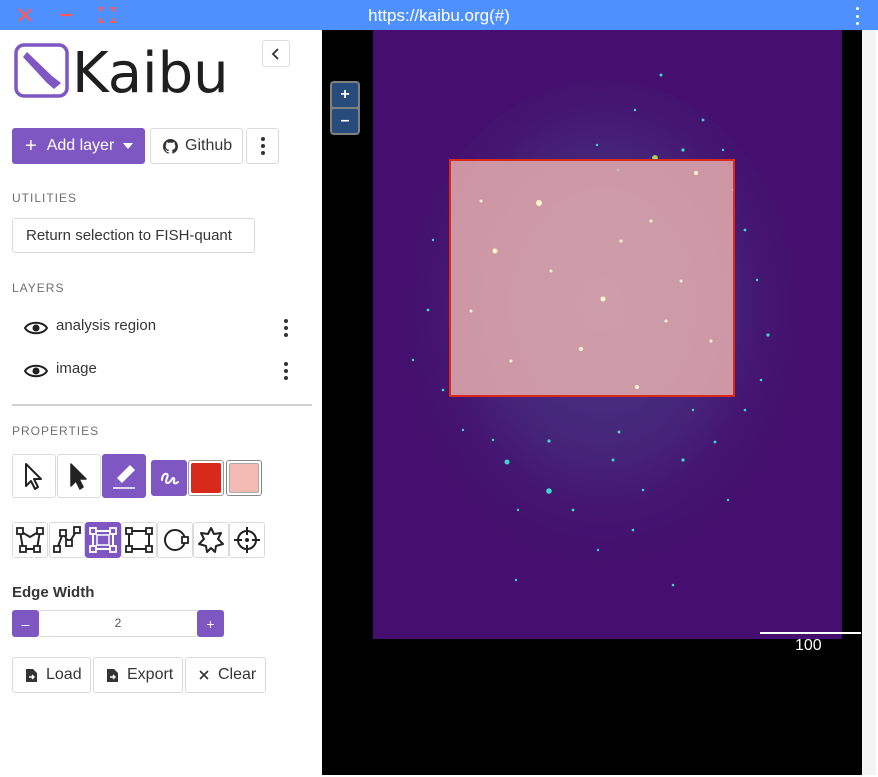 The image size is (878, 777). I want to click on edge-width-stepper: – 2 +, so click(118, 623).